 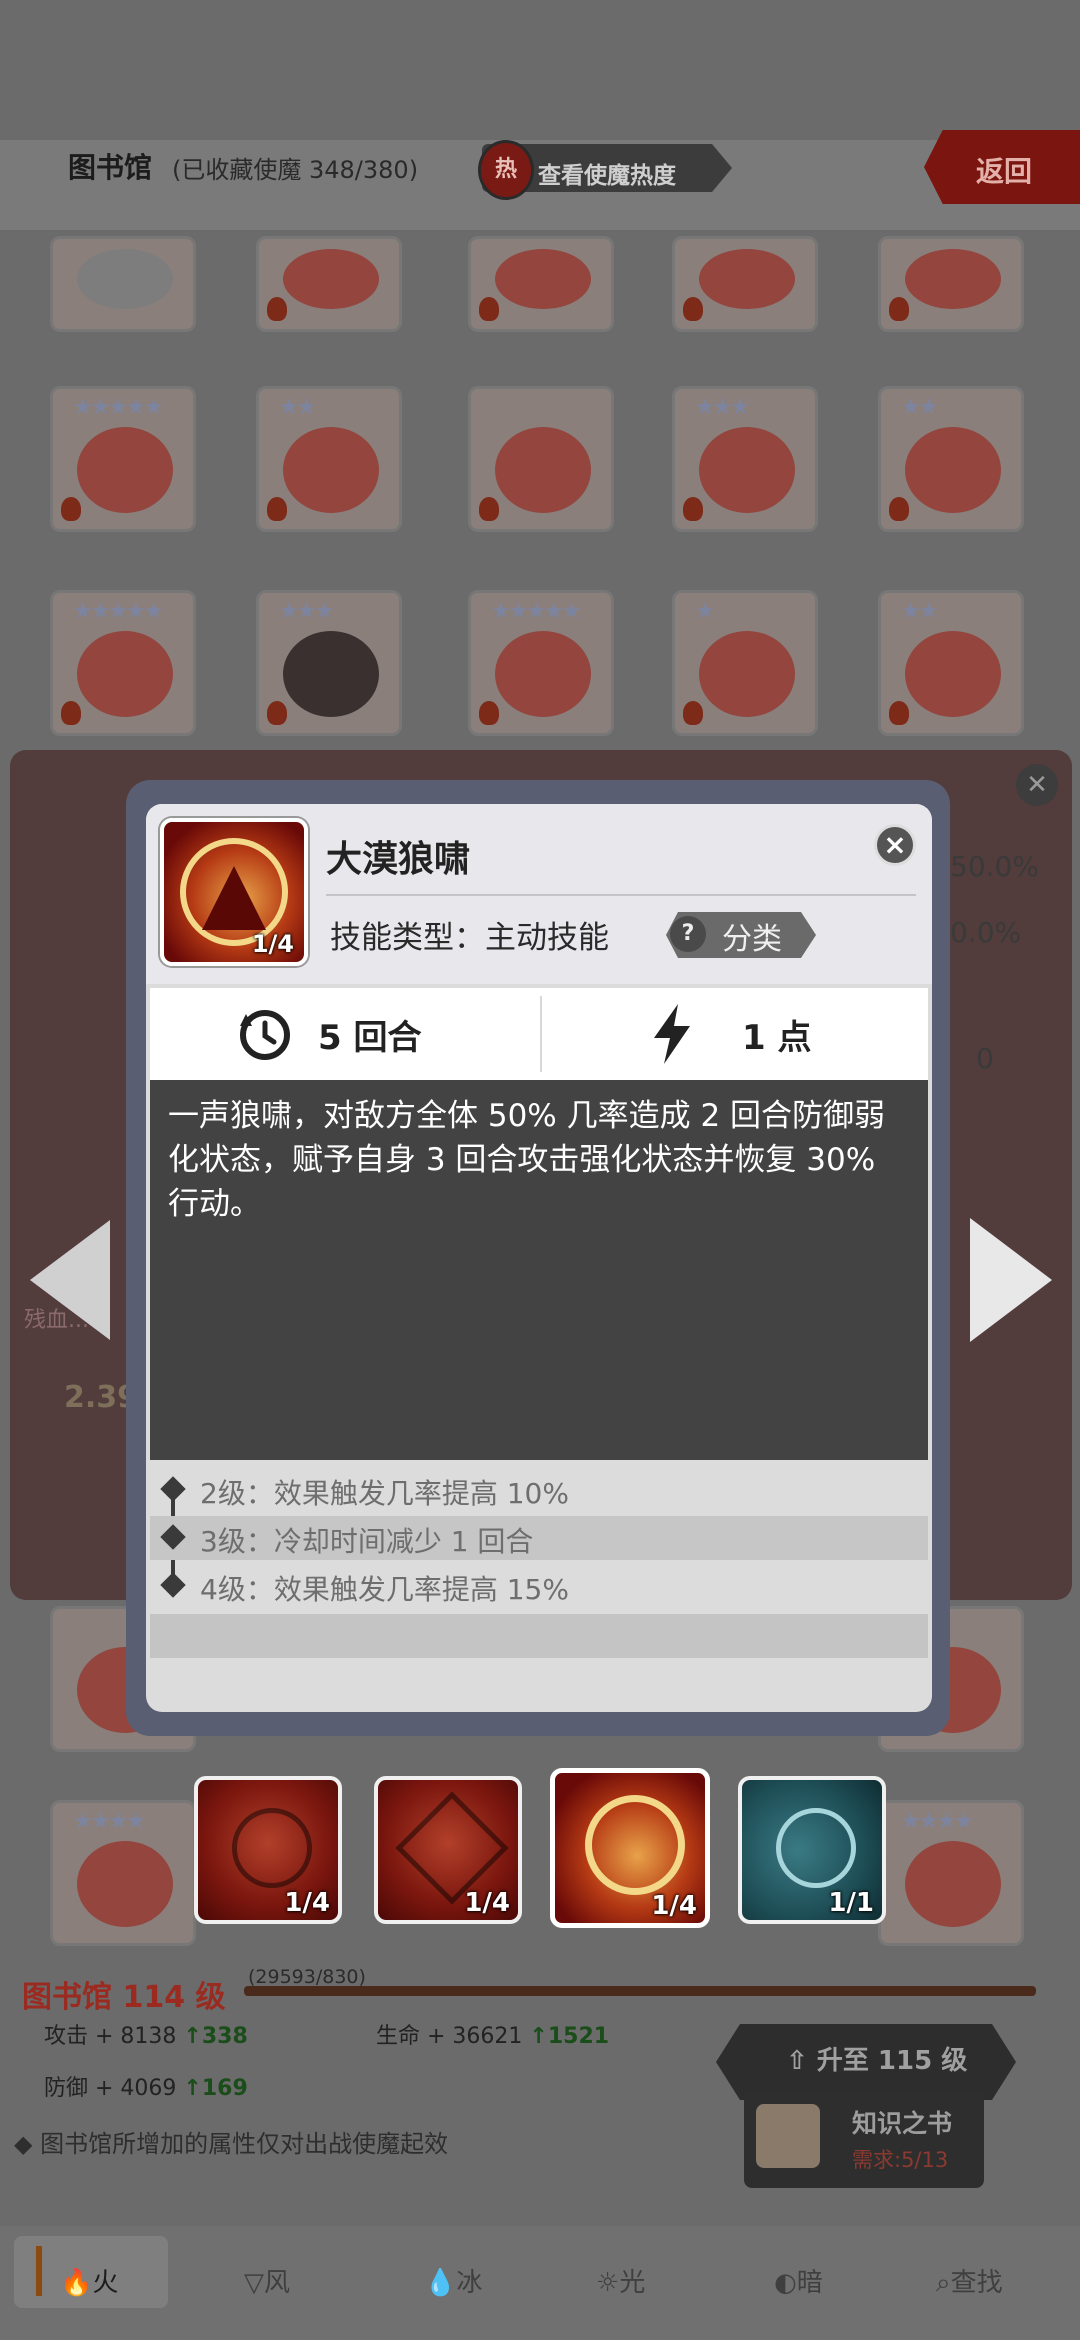 What do you see at coordinates (146, 2088) in the screenshot?
I see `defense-stat: 防御 + 4069 ↑169` at bounding box center [146, 2088].